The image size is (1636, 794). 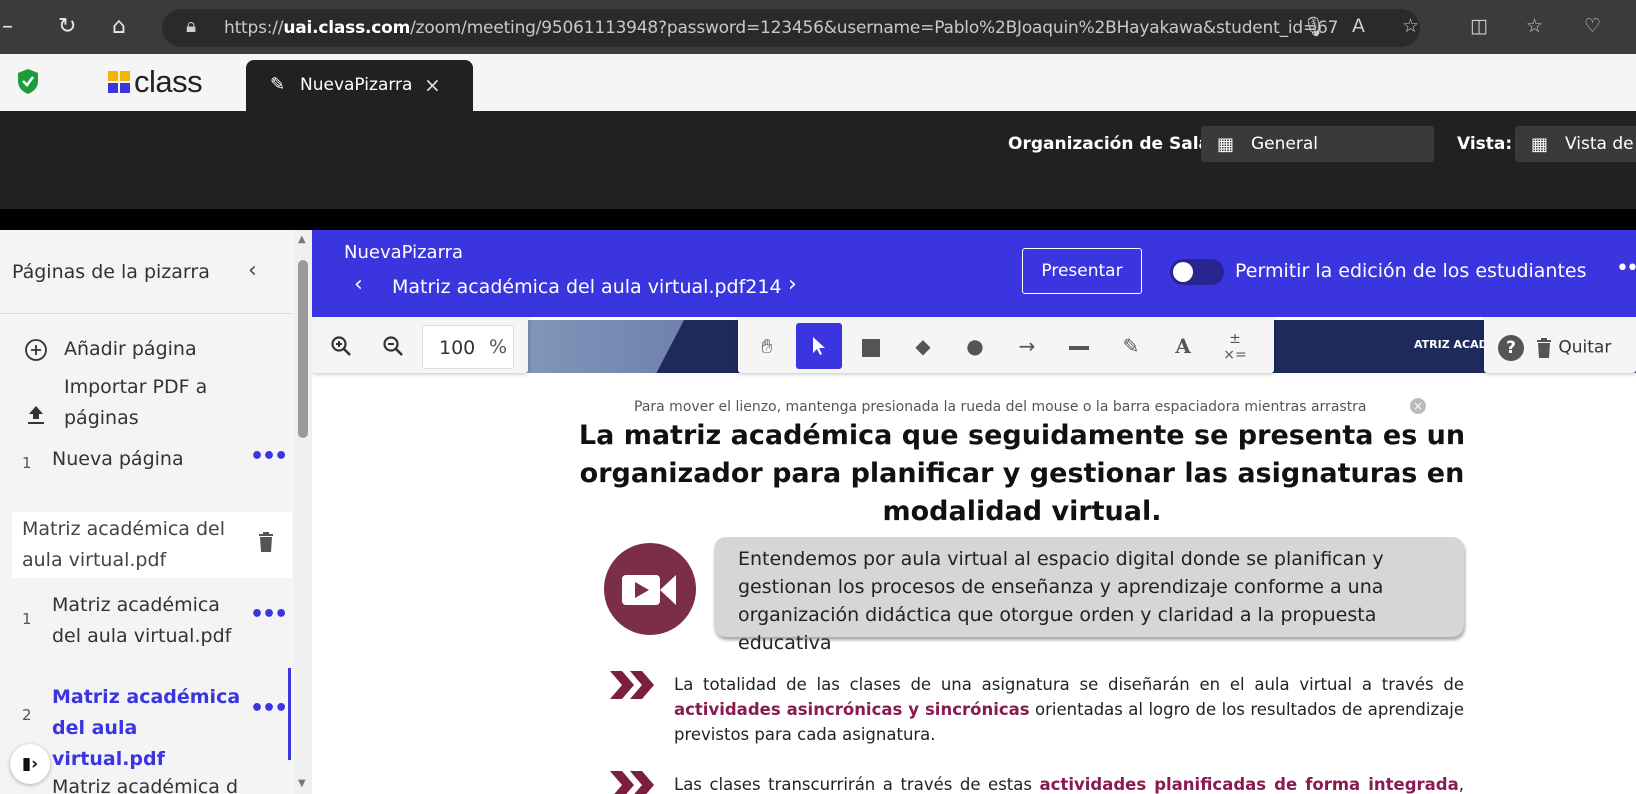 What do you see at coordinates (28, 81) in the screenshot?
I see `shield-check-icon` at bounding box center [28, 81].